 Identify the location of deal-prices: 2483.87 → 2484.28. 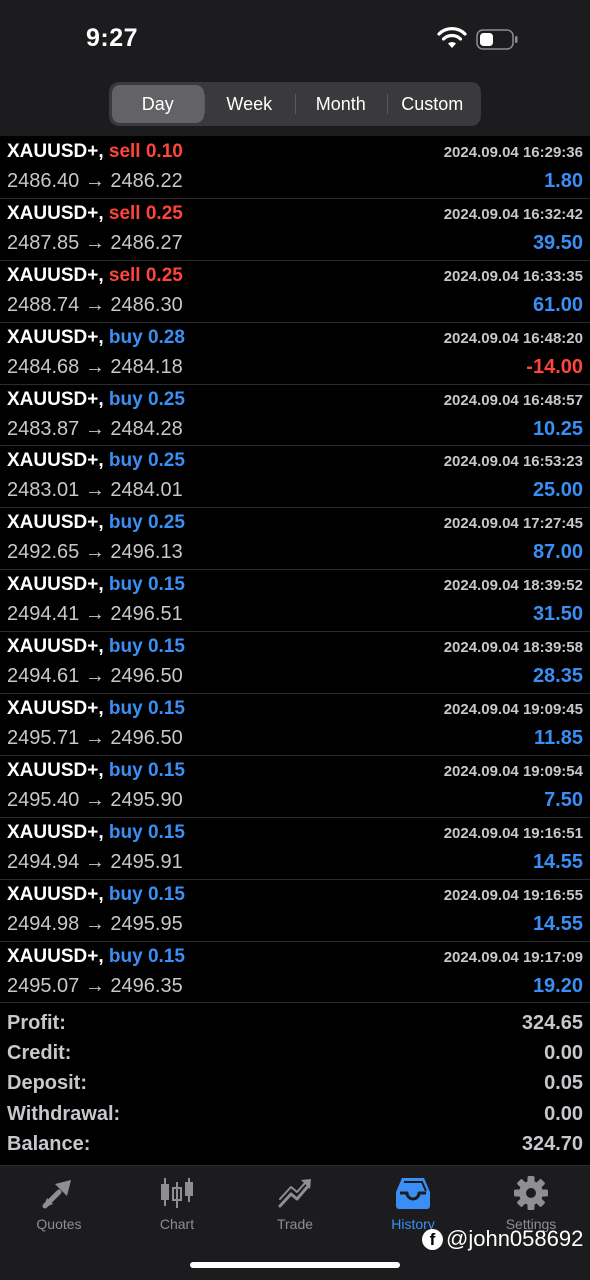
(95, 428).